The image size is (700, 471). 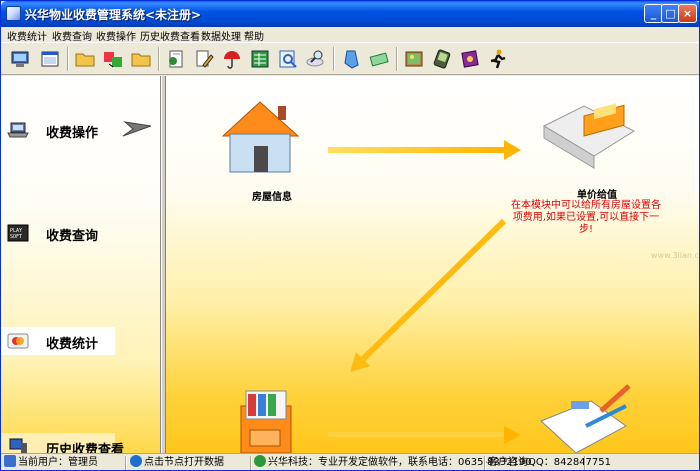 What do you see at coordinates (583, 417) in the screenshot?
I see `report-clipboard-icon` at bounding box center [583, 417].